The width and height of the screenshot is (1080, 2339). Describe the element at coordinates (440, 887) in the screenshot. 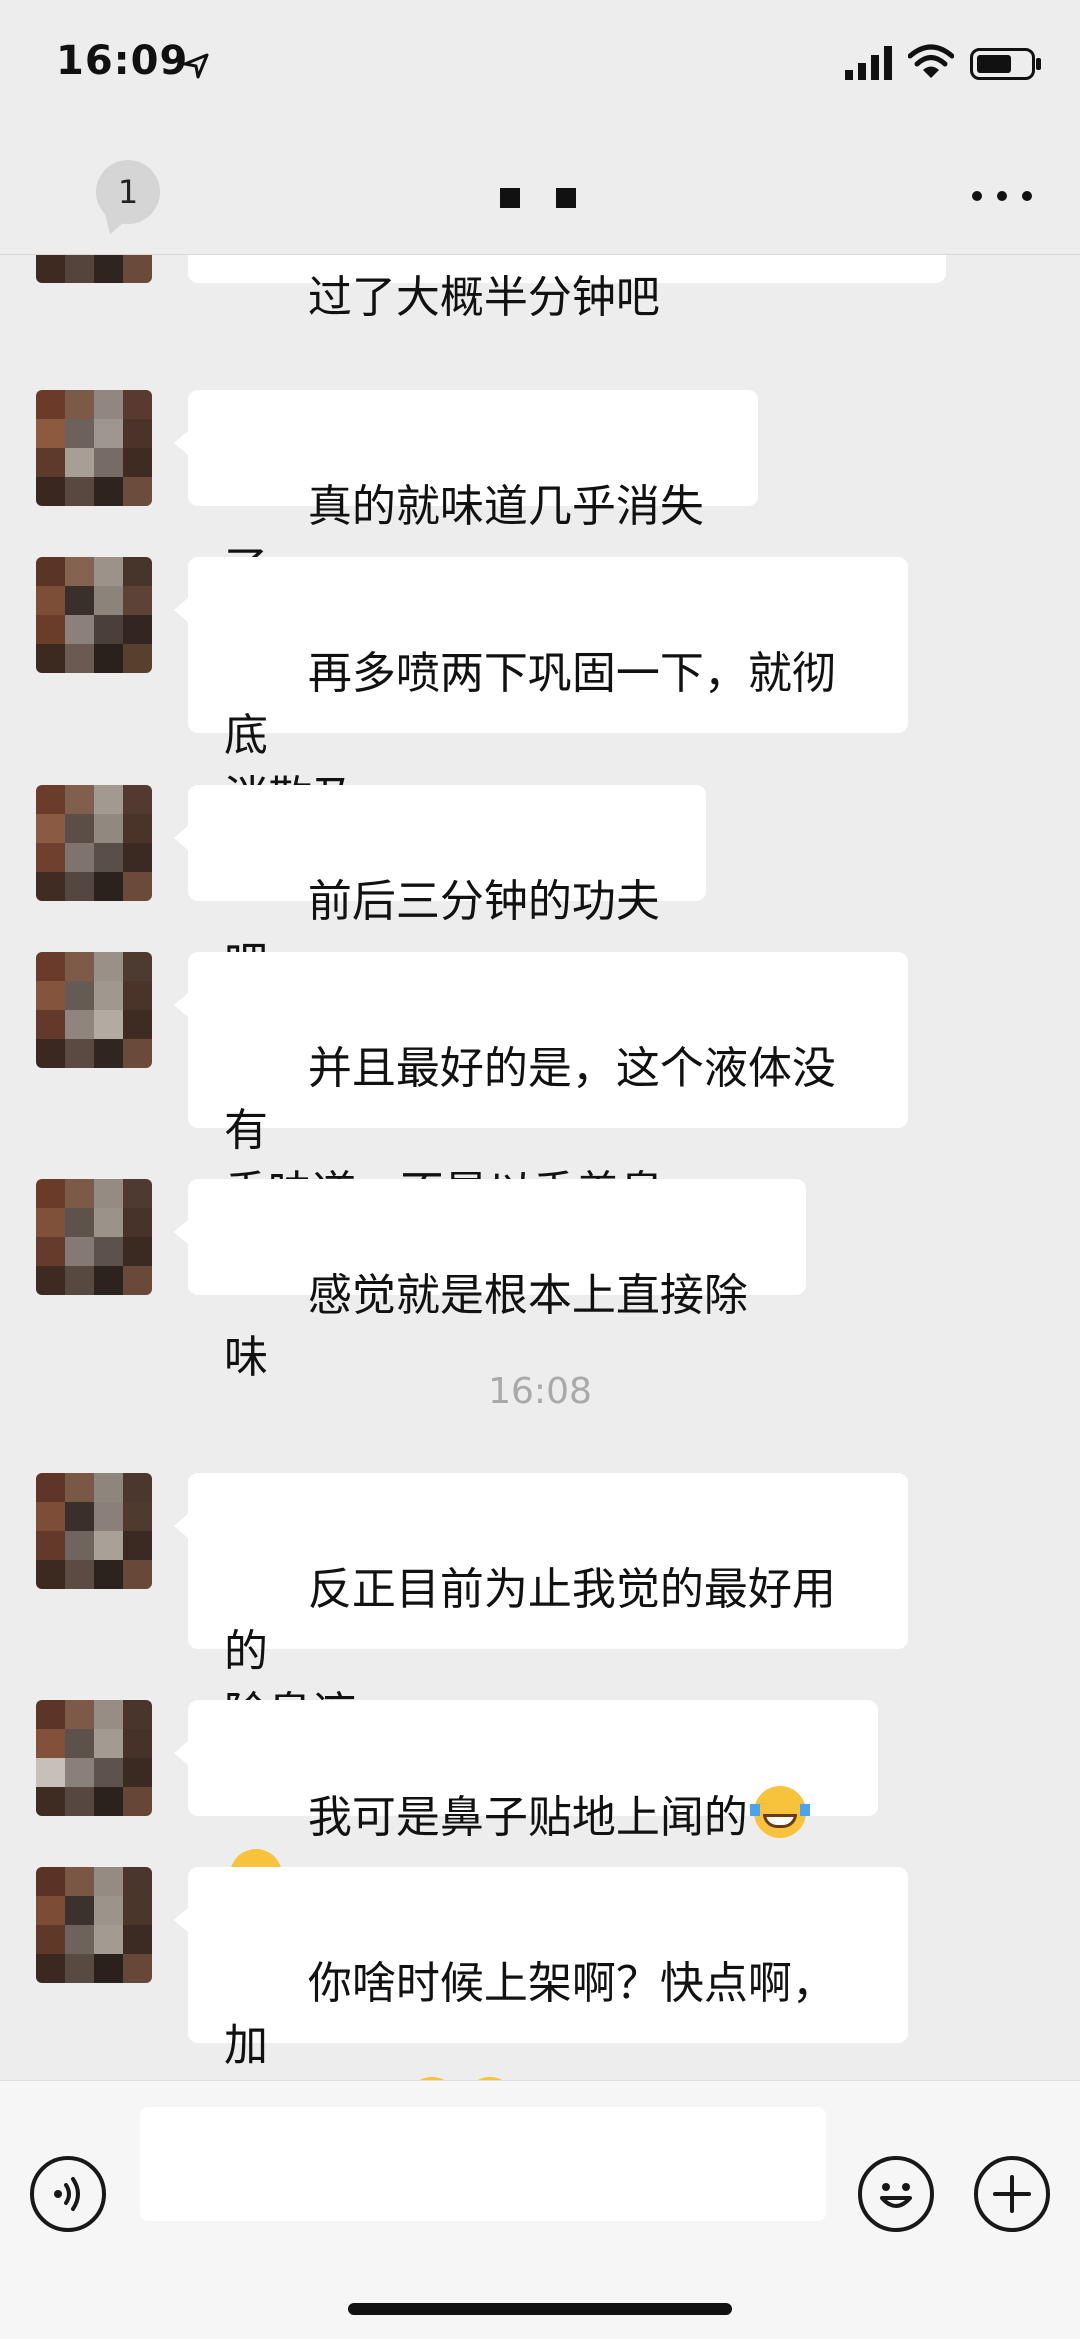

I see `message-bubble: 前后三分钟的功夫吧` at that location.